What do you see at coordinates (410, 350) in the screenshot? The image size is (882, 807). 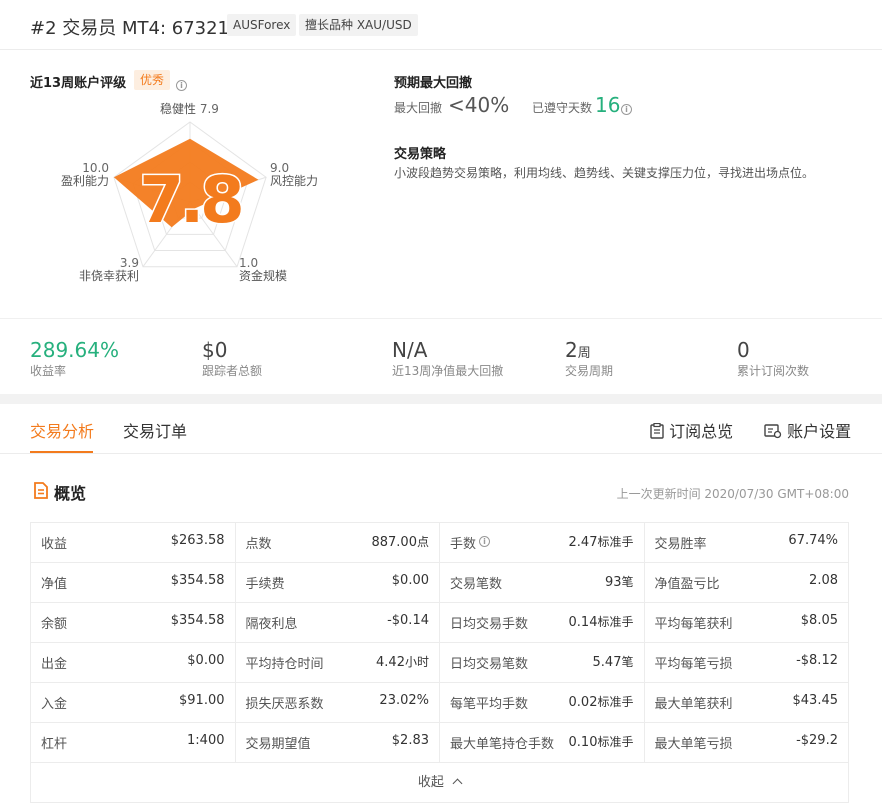 I see `stat-value: N/A` at bounding box center [410, 350].